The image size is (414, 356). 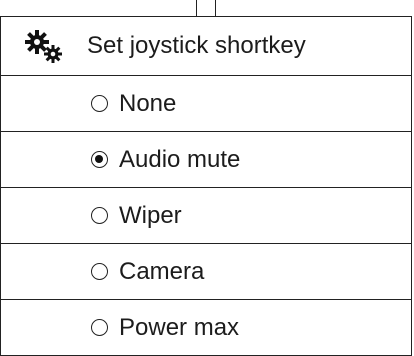 I want to click on option-label: Power max, so click(x=179, y=327).